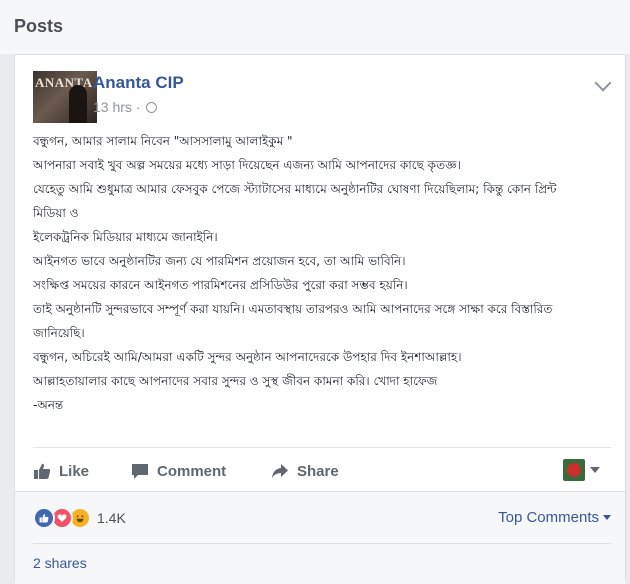  What do you see at coordinates (322, 543) in the screenshot?
I see `footer-divider` at bounding box center [322, 543].